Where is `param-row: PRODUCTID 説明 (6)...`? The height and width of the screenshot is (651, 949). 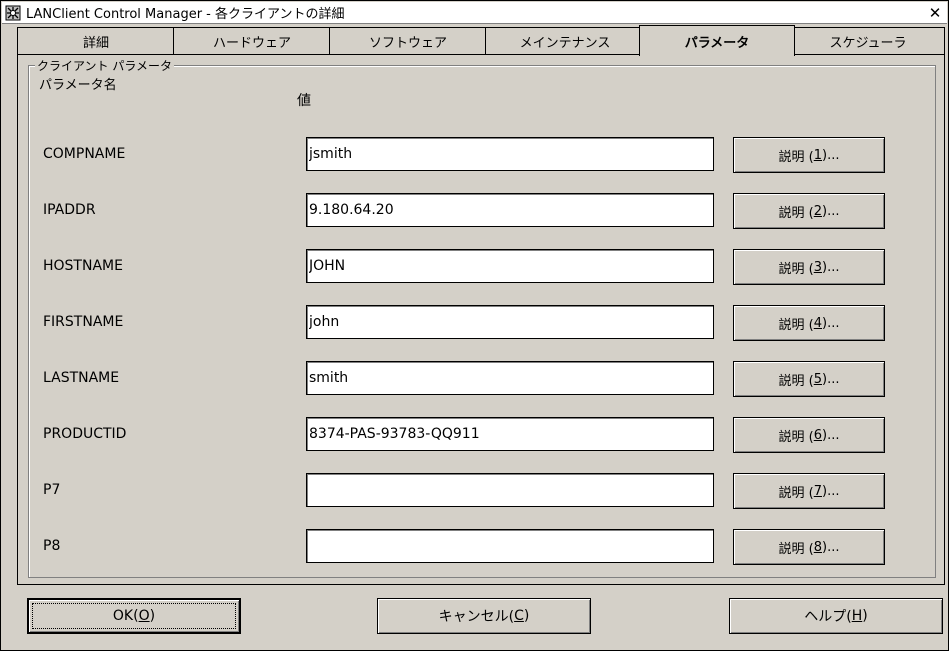
param-row: PRODUCTID 説明 (6)... is located at coordinates (482, 435).